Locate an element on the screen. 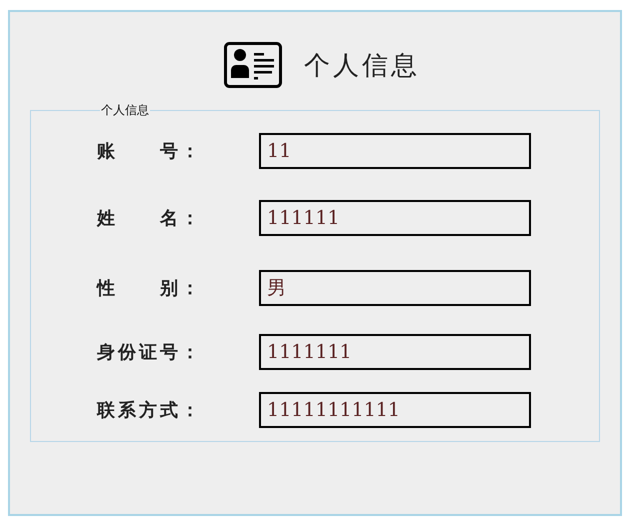  field-label: 性 别： is located at coordinates (150, 288).